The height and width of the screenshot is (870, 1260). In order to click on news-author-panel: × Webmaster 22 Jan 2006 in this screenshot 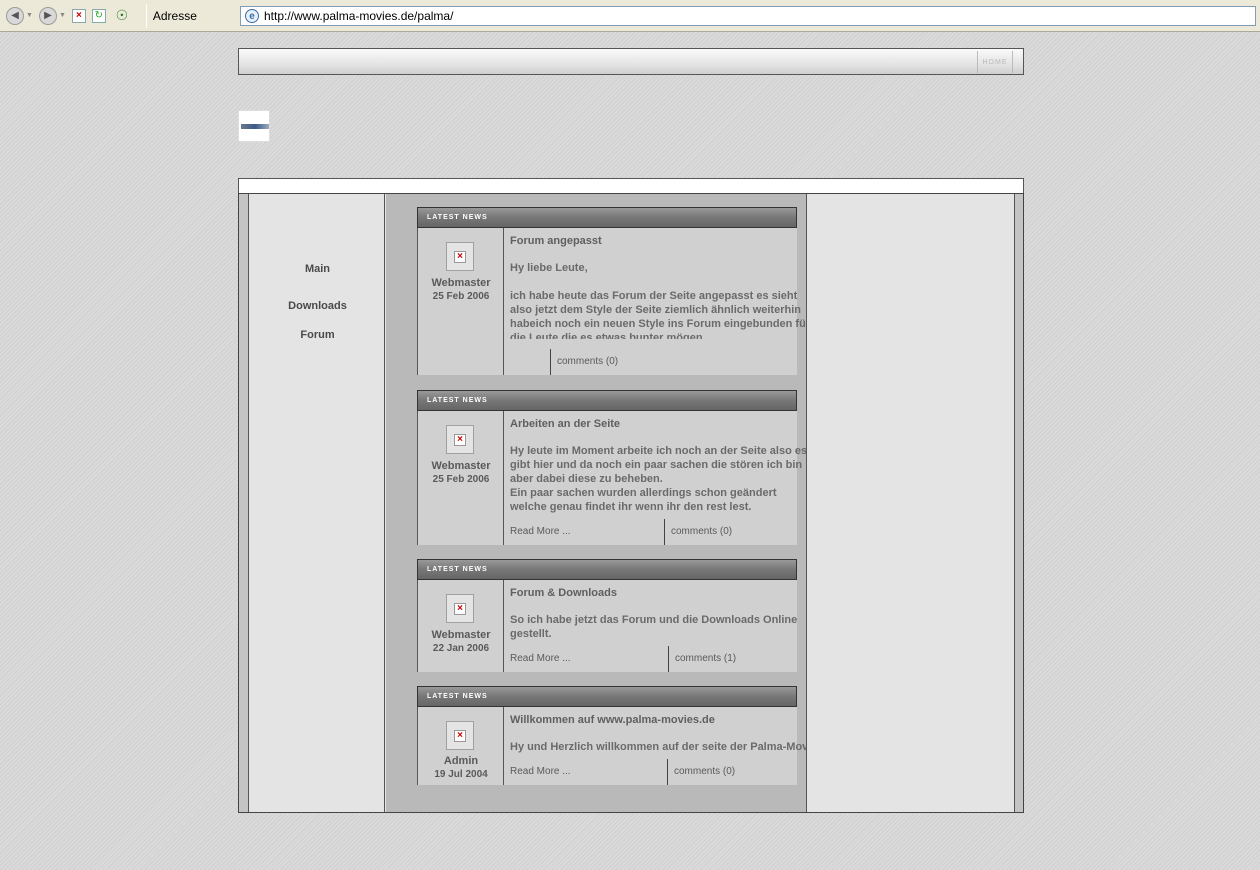, I will do `click(461, 626)`.